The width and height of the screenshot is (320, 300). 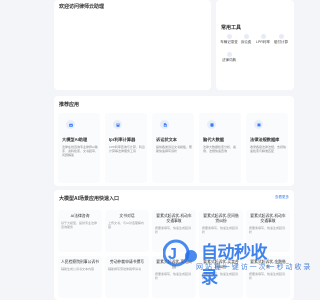 I want to click on recommended-title: 推荐应用, so click(x=69, y=105).